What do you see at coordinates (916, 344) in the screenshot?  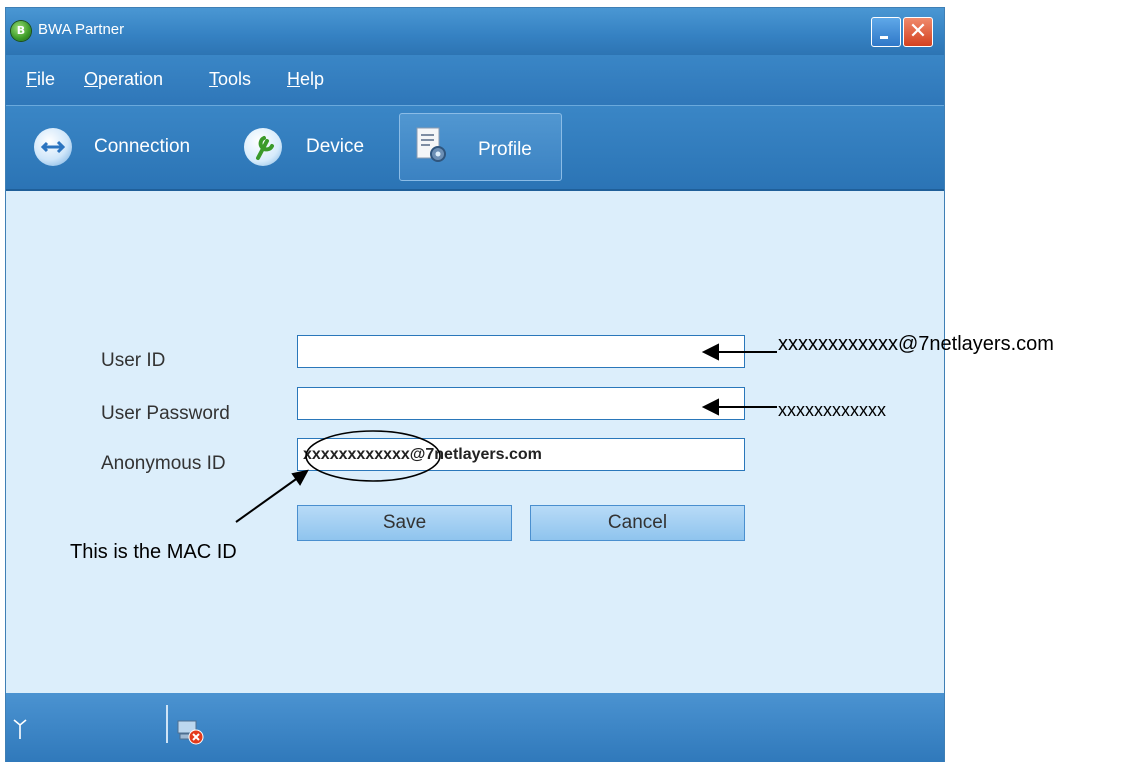 I see `user-id-annotation: xxxxxxxxxxxx@7netlayers.com` at bounding box center [916, 344].